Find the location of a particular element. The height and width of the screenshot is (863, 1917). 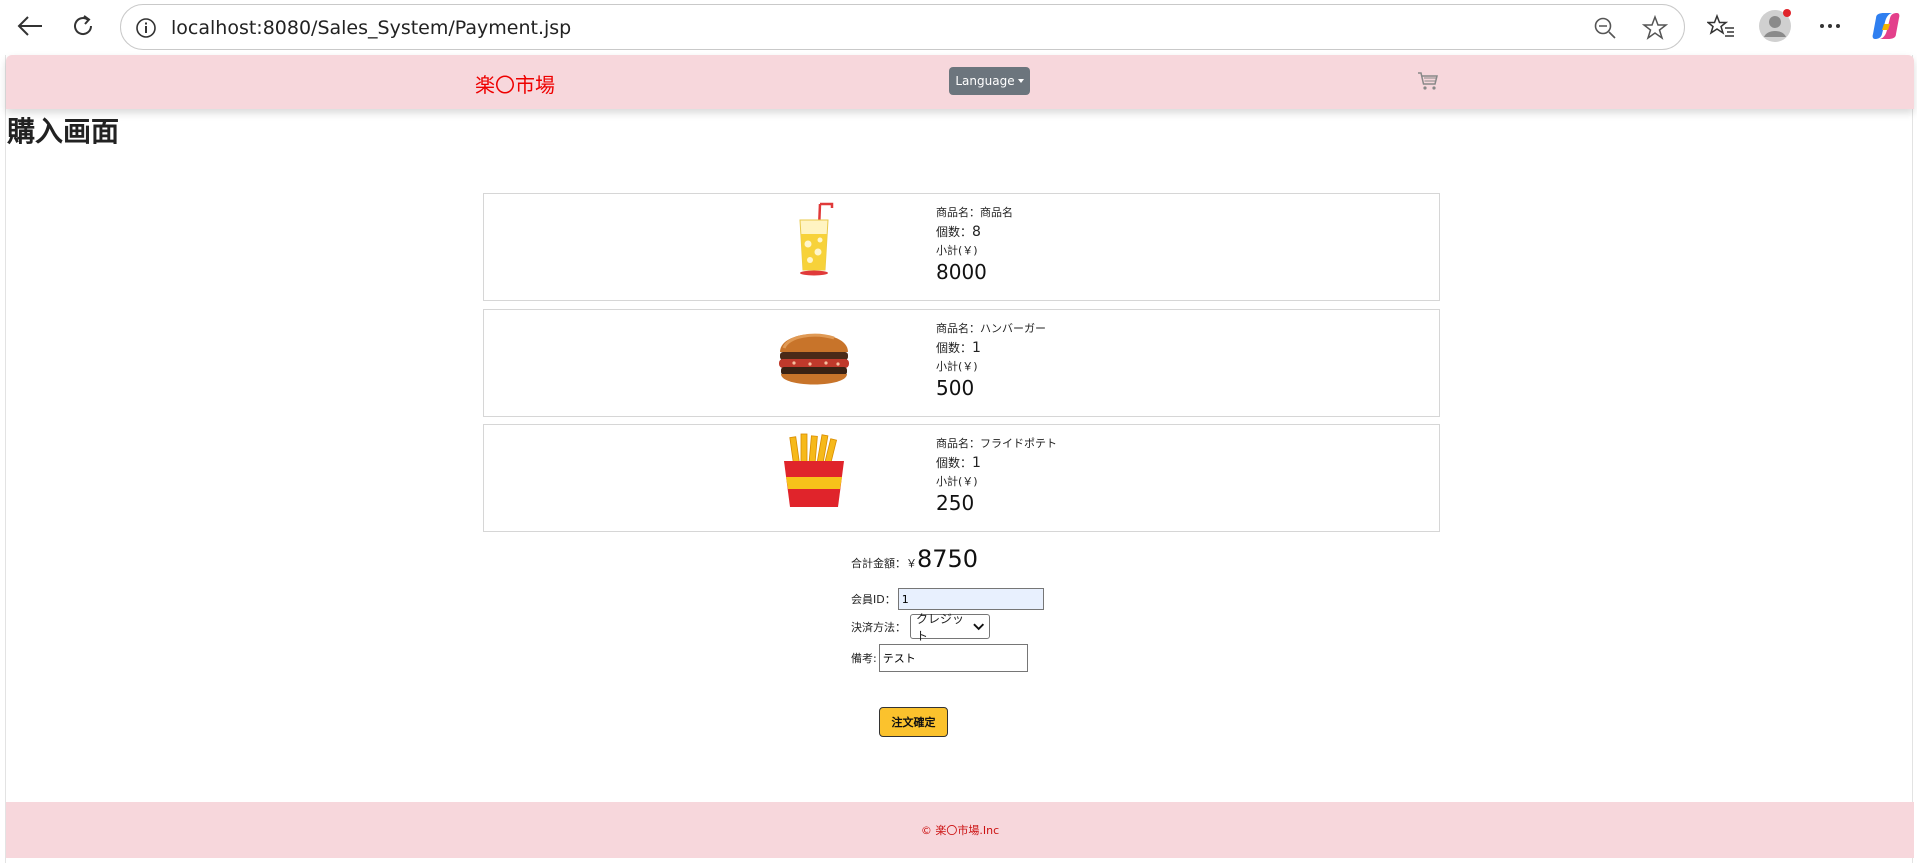

favorites-list-icon is located at coordinates (1720, 25).